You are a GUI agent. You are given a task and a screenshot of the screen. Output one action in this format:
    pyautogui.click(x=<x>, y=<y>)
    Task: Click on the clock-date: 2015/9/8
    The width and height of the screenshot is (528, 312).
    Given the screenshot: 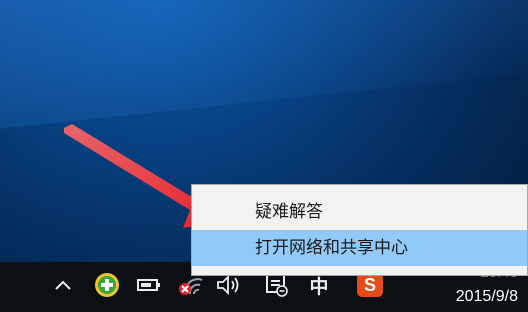 What is the action you would take?
    pyautogui.click(x=487, y=297)
    